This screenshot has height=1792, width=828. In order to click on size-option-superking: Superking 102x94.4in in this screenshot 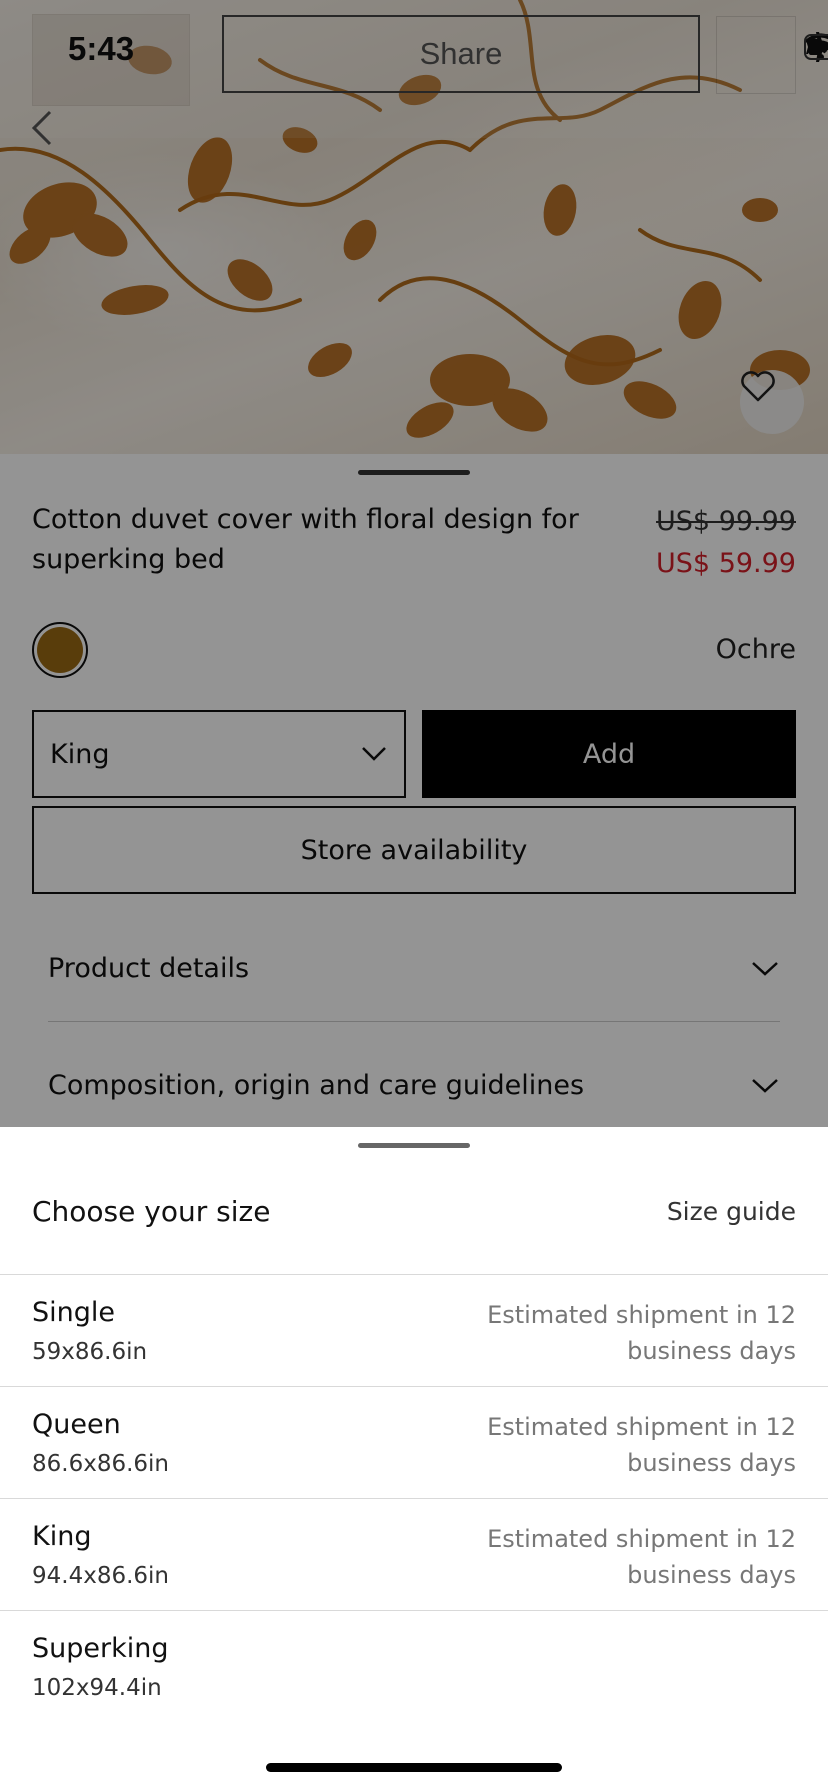, I will do `click(414, 1667)`.